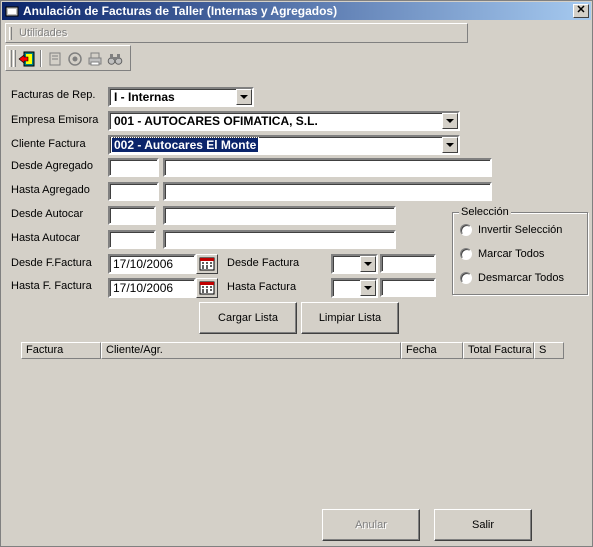  What do you see at coordinates (236, 33) in the screenshot?
I see `menu-bar: Utilidades` at bounding box center [236, 33].